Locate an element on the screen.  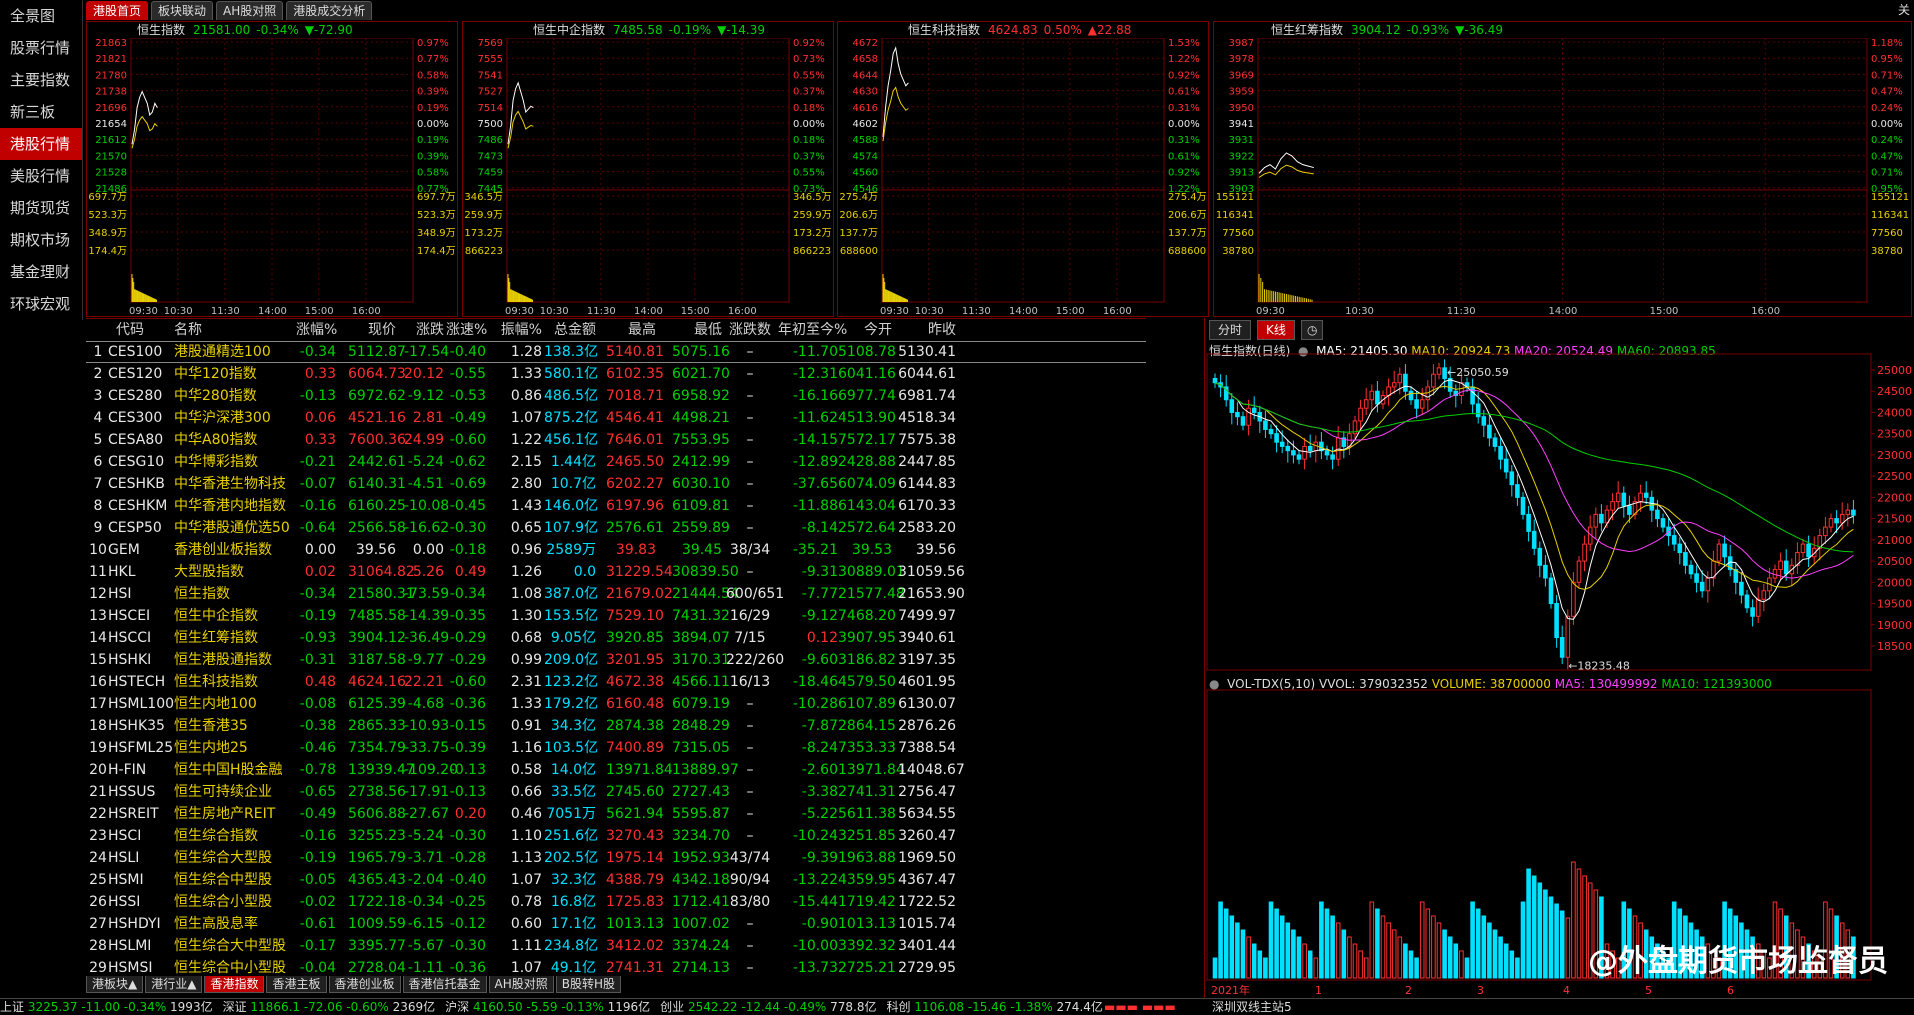
col-header: 涨速% is located at coordinates (466, 330).